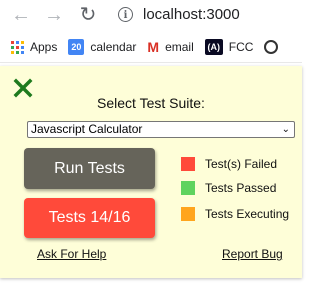  I want to click on bookmark-overflow-icon, so click(271, 47).